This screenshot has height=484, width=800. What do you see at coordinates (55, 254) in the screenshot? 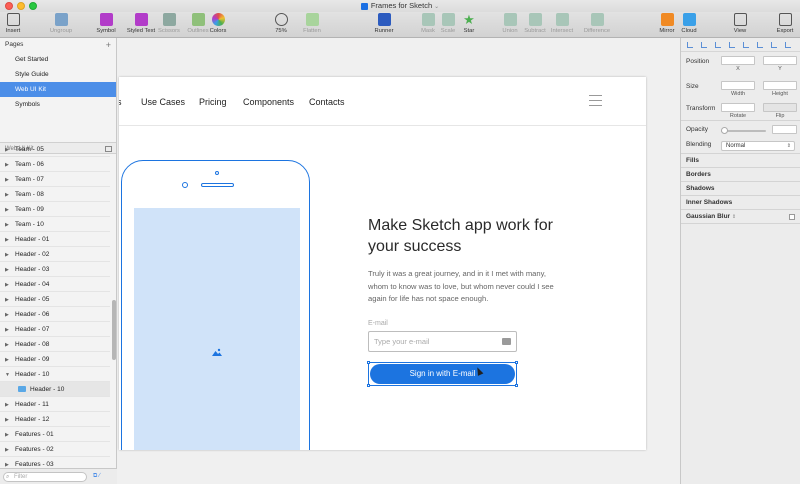
I see `layer-item: ▶ Header - 02` at bounding box center [55, 254].